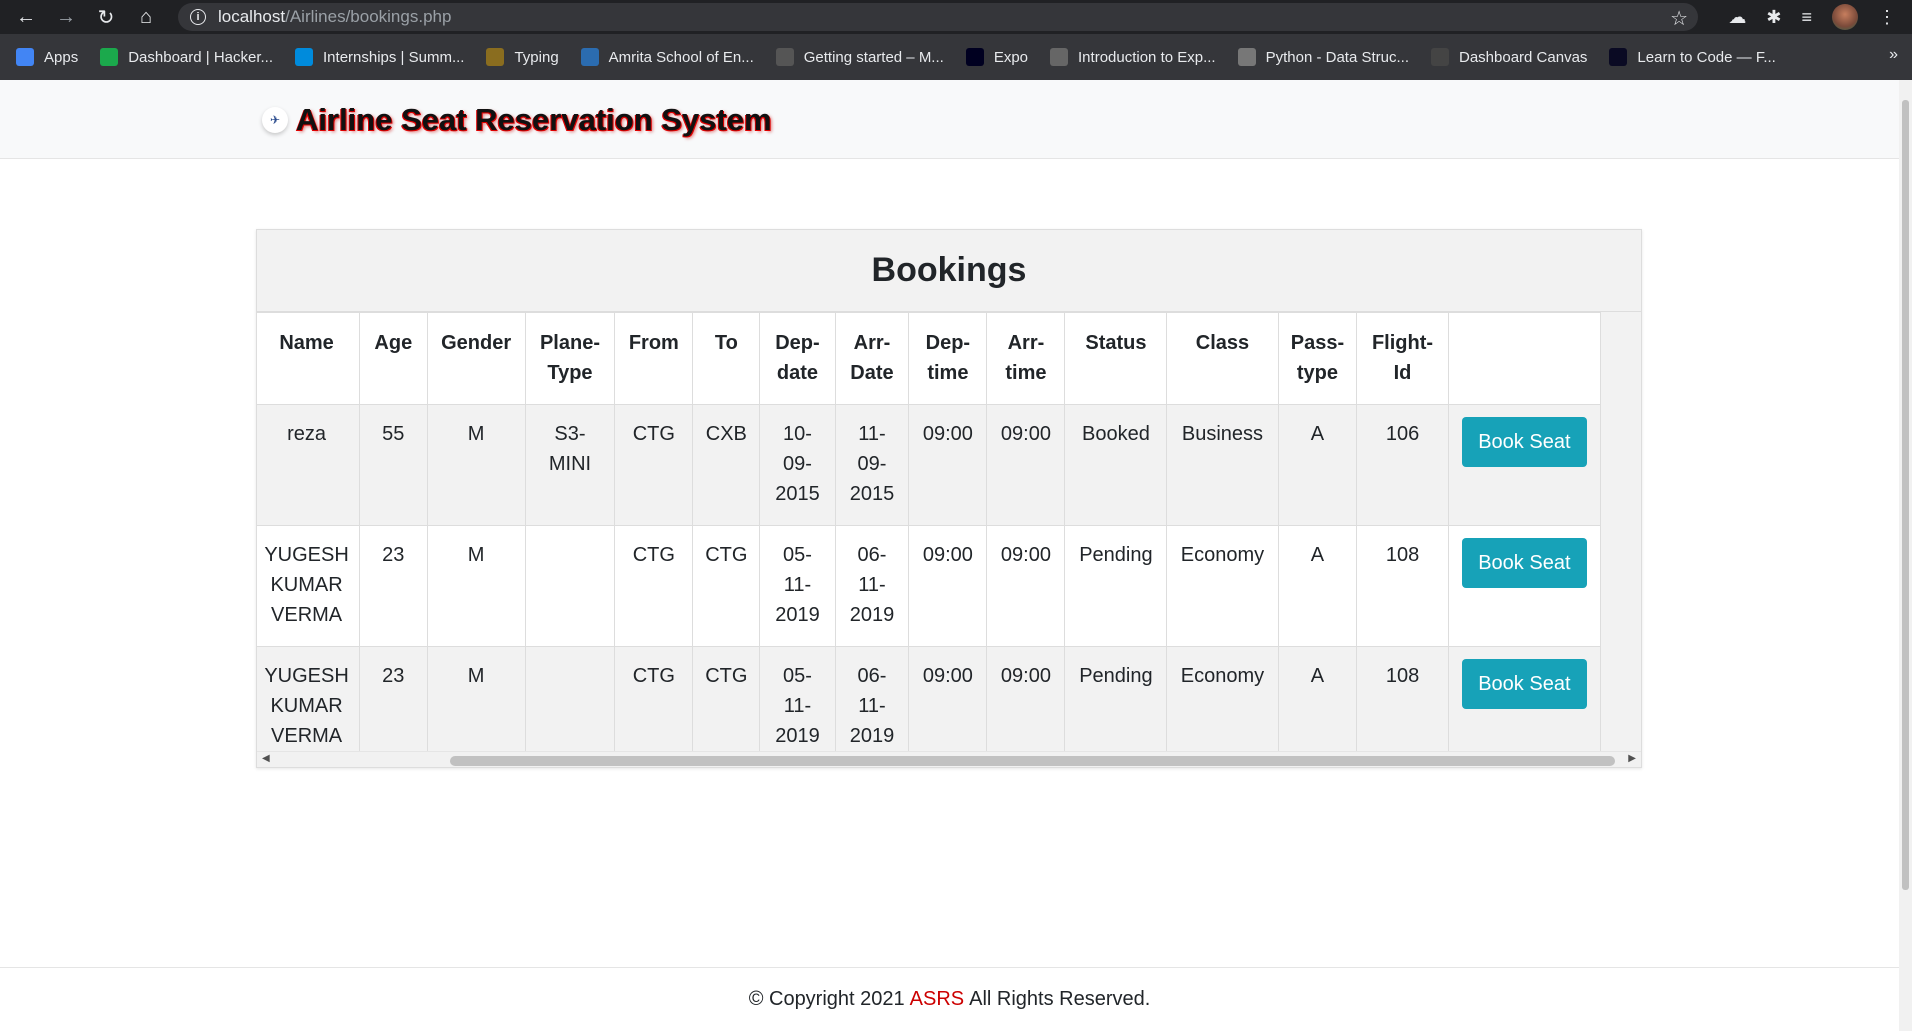 This screenshot has width=1912, height=1031. What do you see at coordinates (61, 57) in the screenshot?
I see `bookmark-label: Apps` at bounding box center [61, 57].